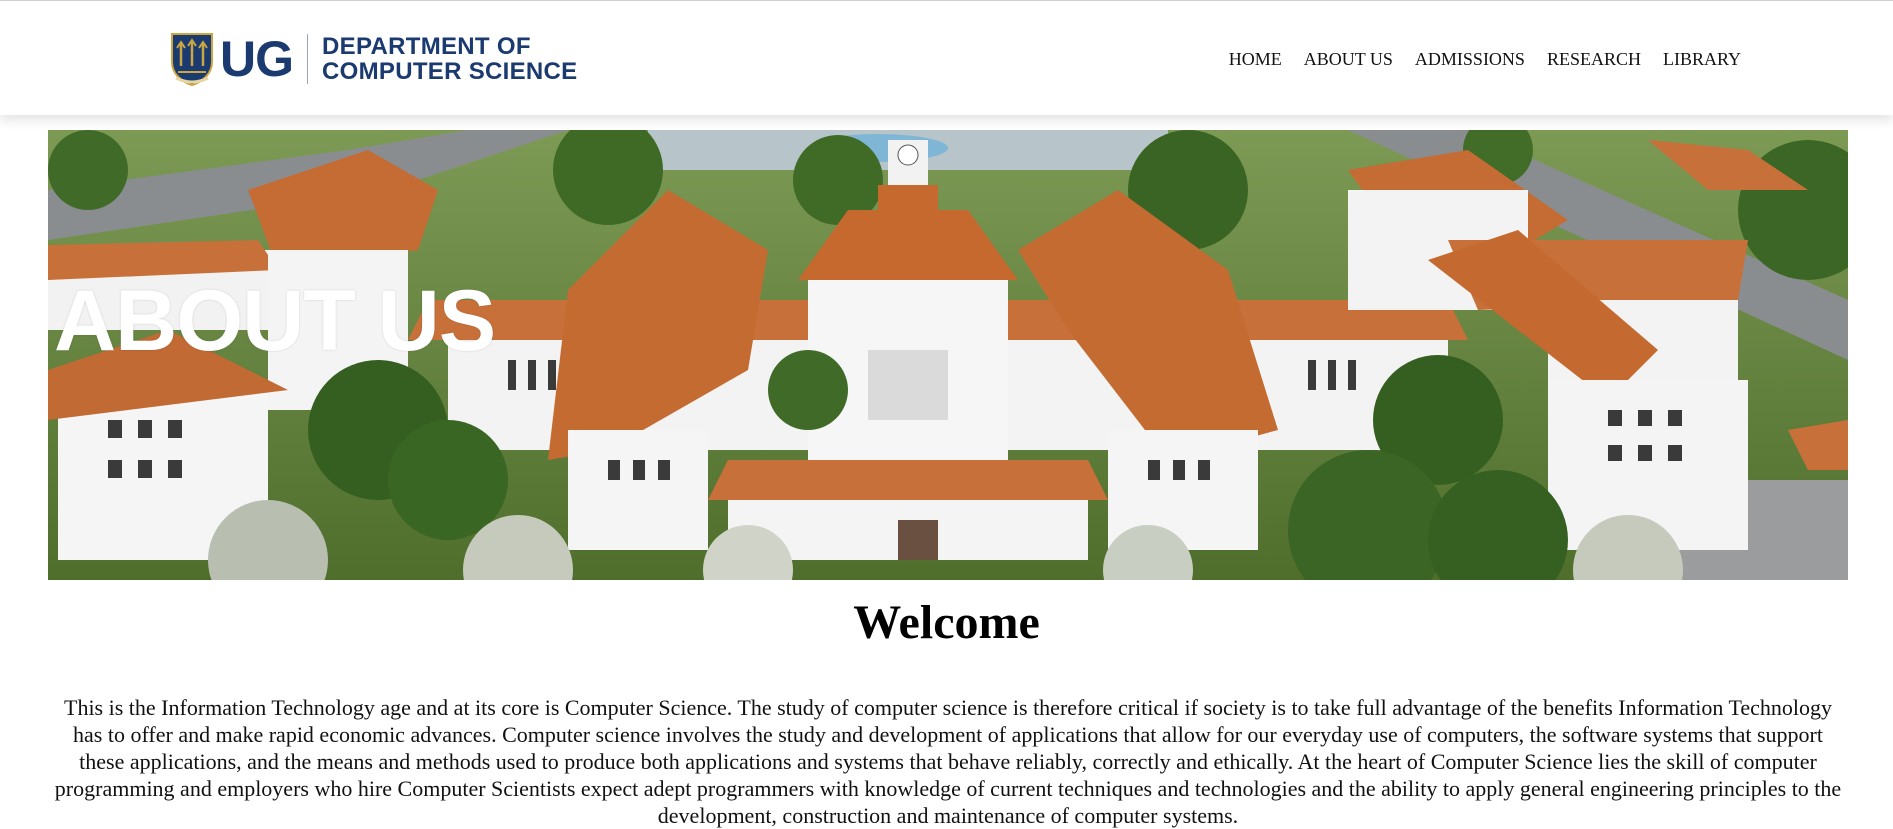 This screenshot has width=1893, height=829. I want to click on department-name-line2: COMPUTER SCIENCE, so click(450, 71).